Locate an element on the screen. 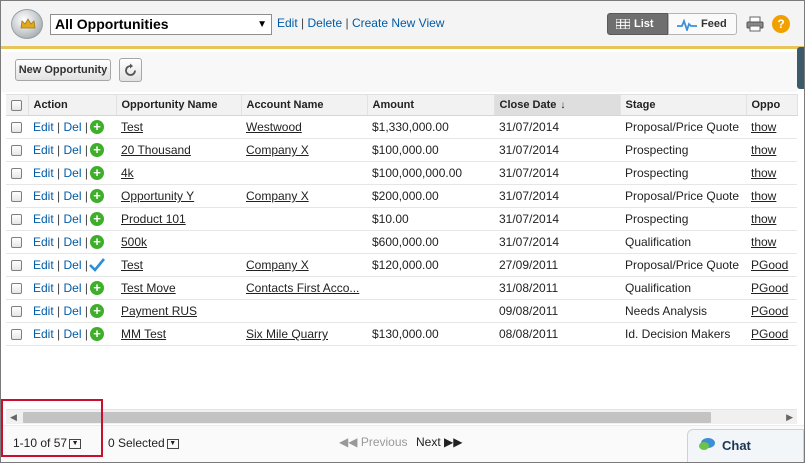 The image size is (805, 463). column-header-amount: Amount is located at coordinates (431, 105).